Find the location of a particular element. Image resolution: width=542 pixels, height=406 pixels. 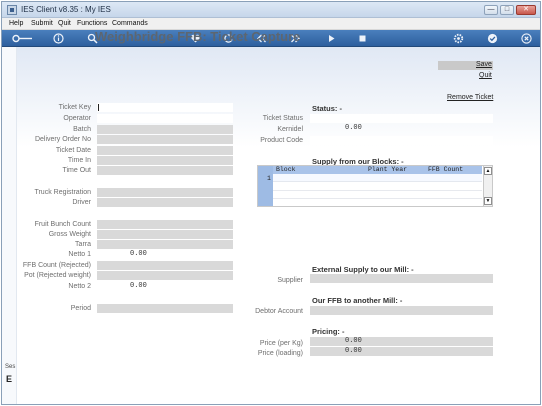

time-in-label: Time In is located at coordinates (79, 160).